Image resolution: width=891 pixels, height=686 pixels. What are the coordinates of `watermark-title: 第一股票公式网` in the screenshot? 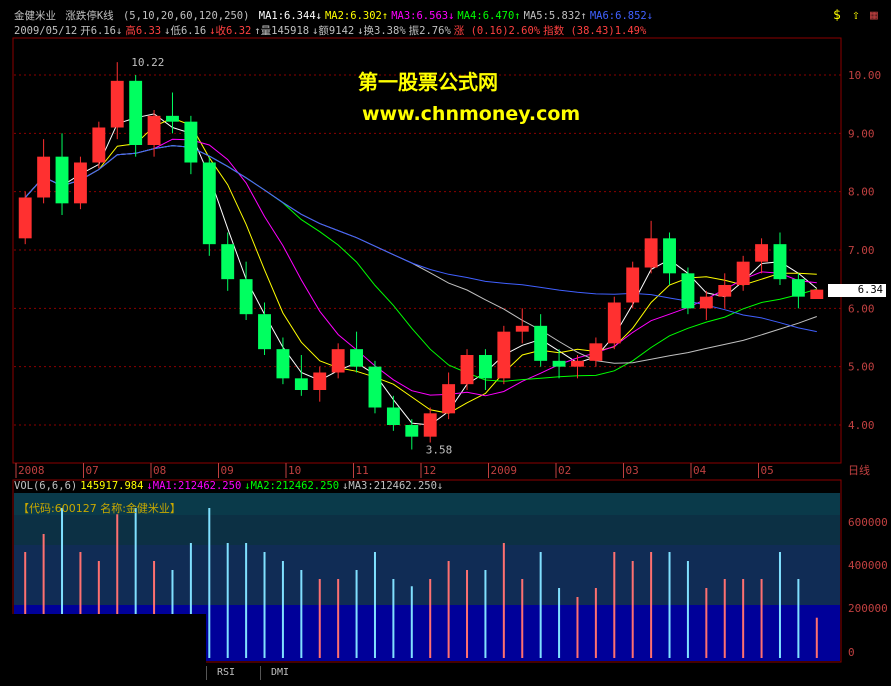 It's located at (428, 82).